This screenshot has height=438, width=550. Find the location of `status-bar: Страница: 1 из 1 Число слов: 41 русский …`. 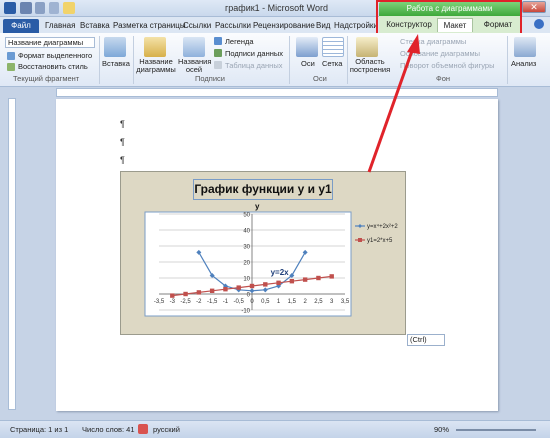

status-bar: Страница: 1 из 1 Число слов: 41 русский … is located at coordinates (275, 429).